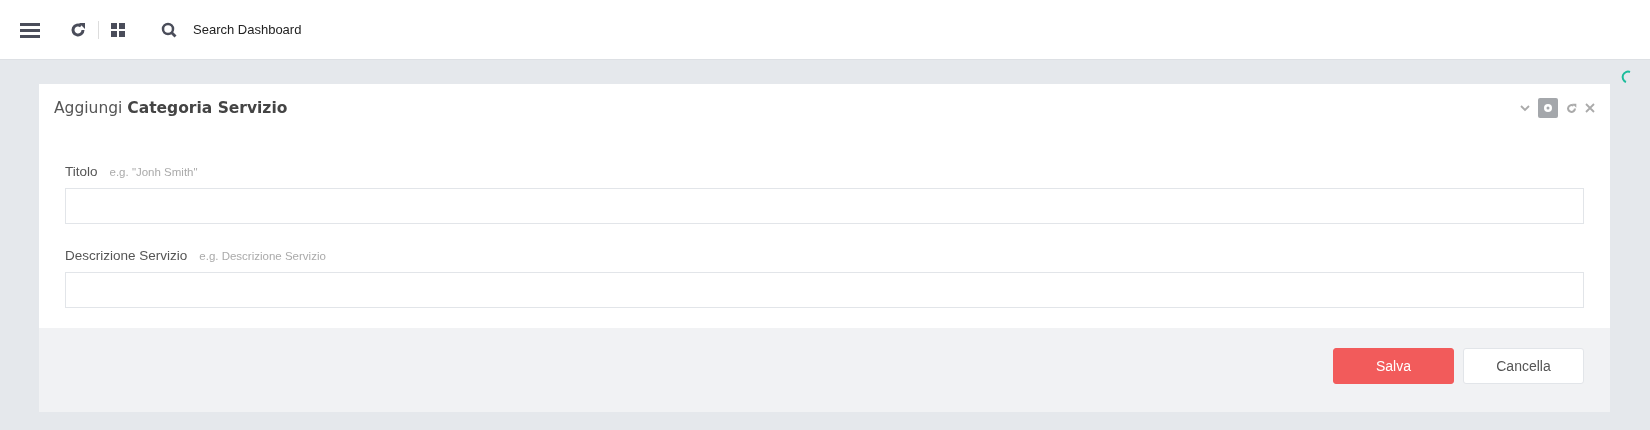 The image size is (1650, 430). I want to click on panel-title: Aggiungi Categoria Servizio, so click(171, 108).